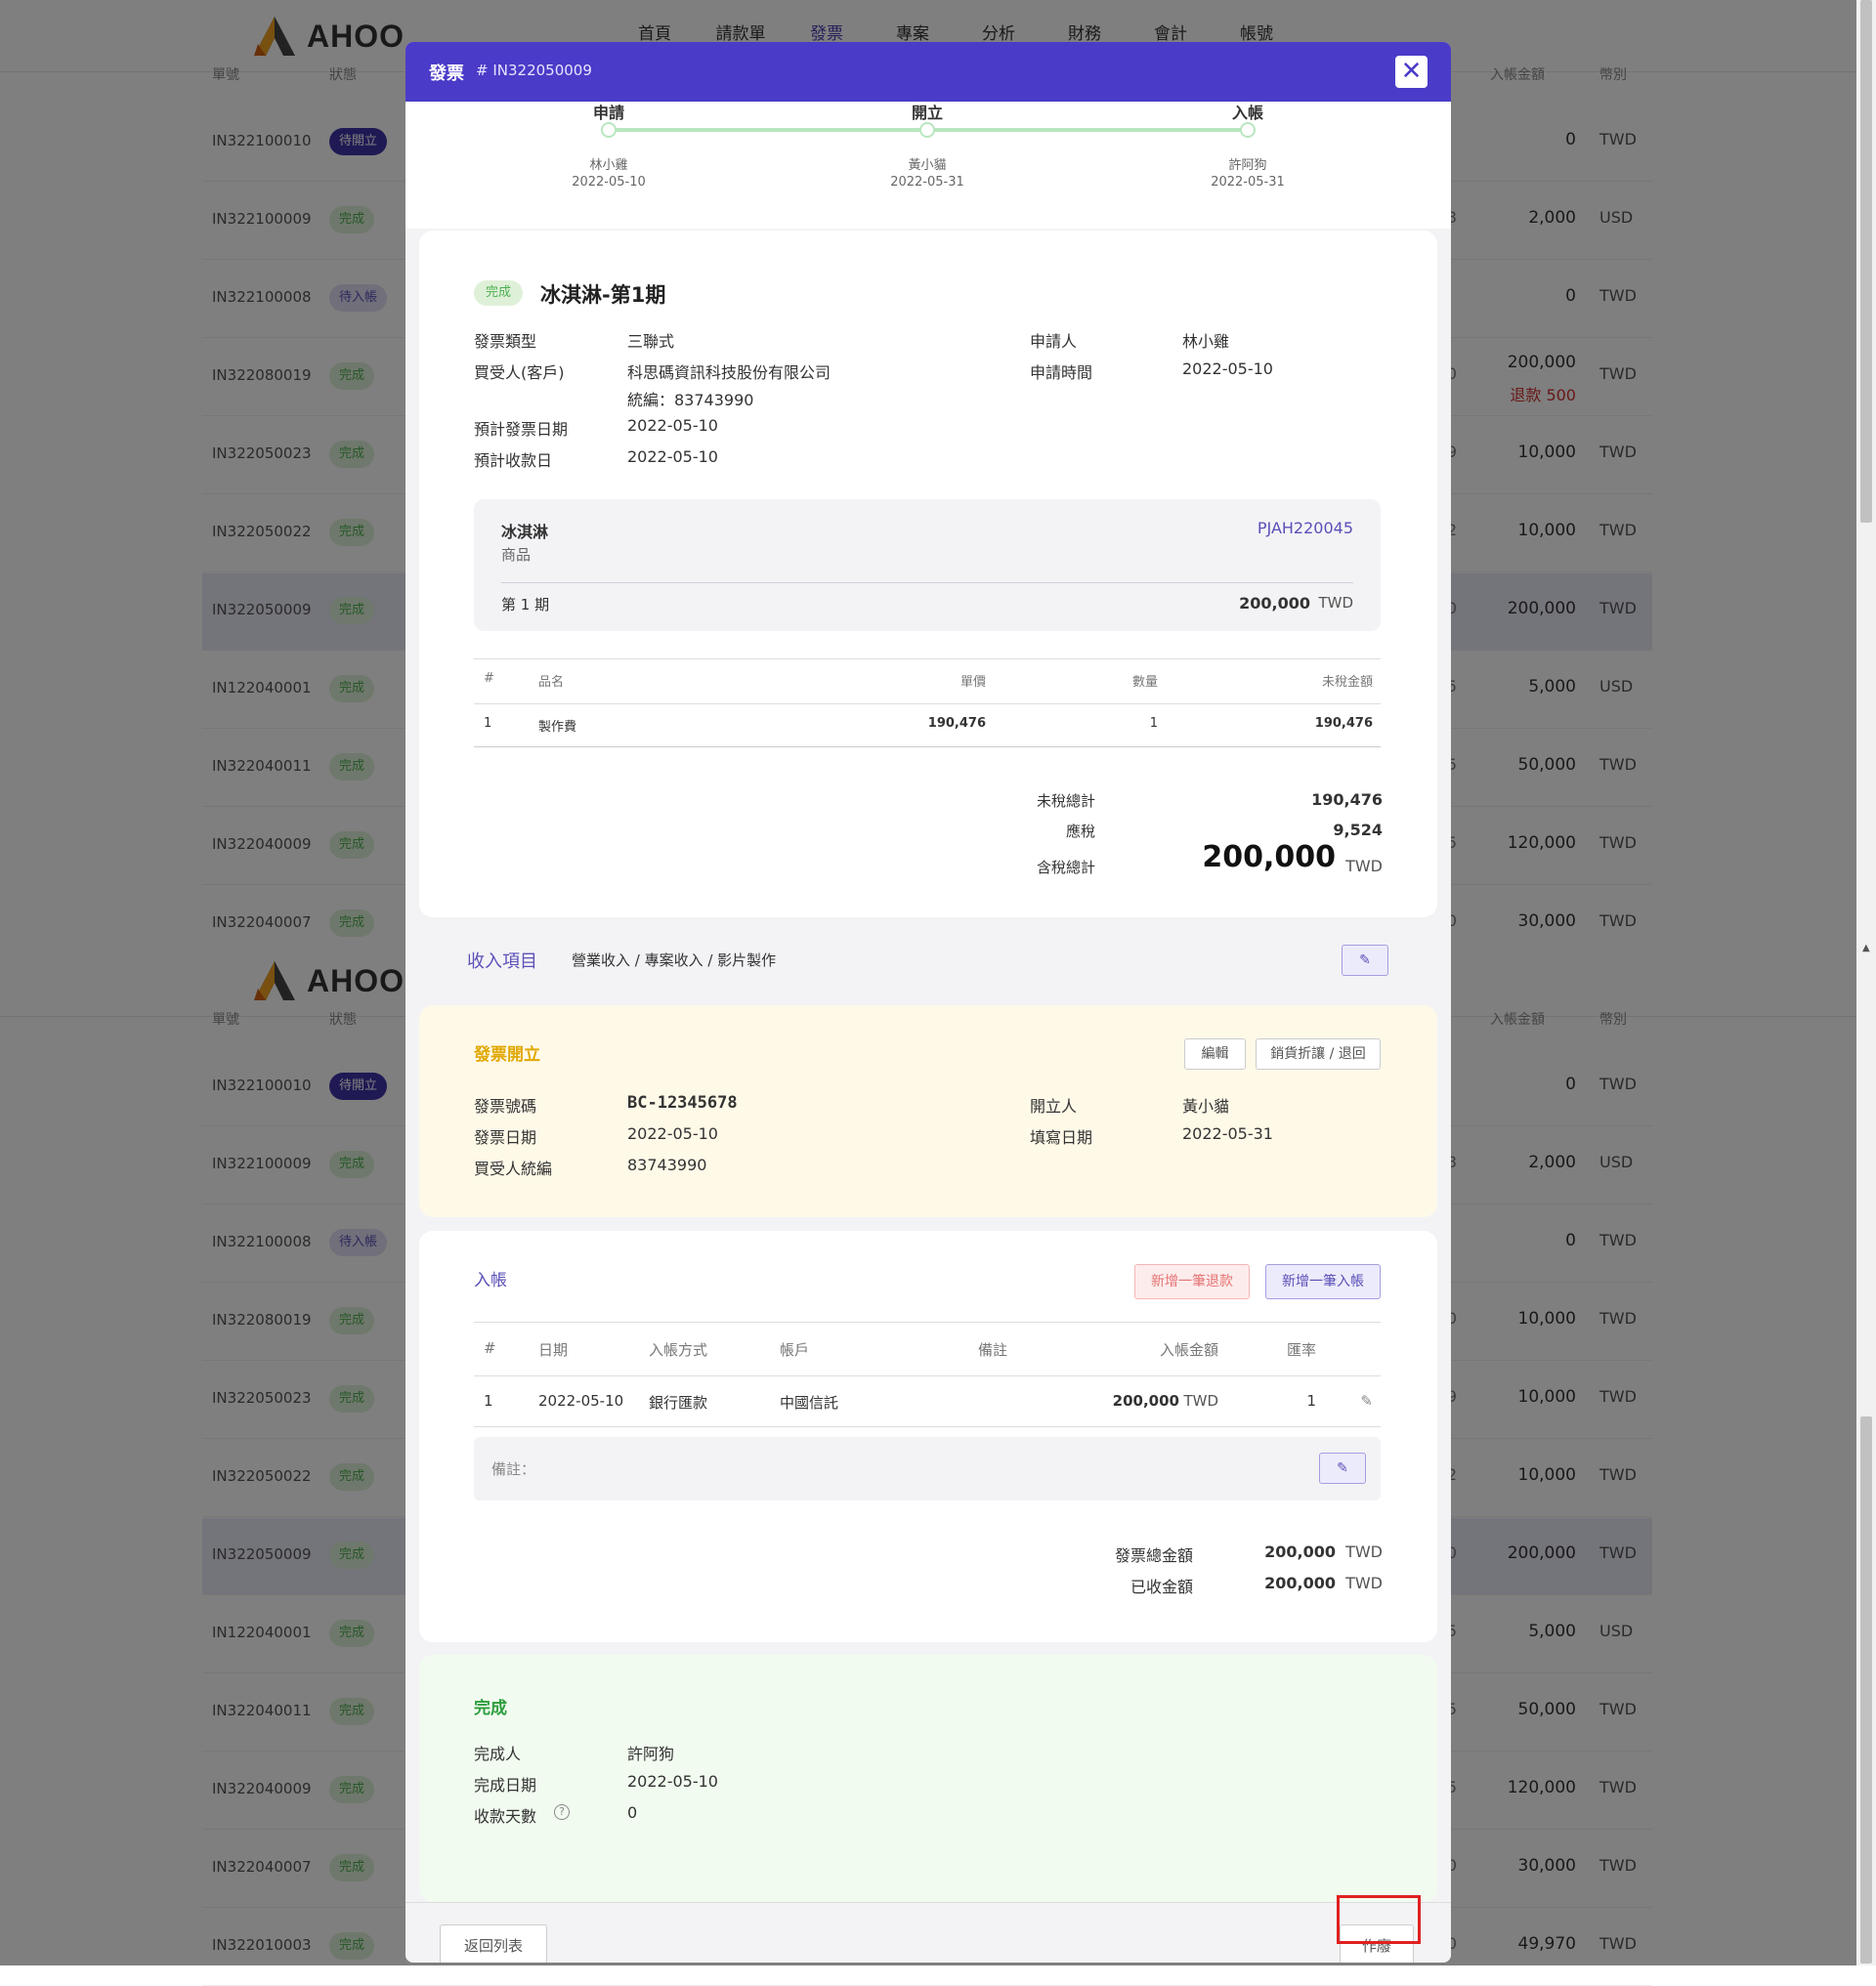 The height and width of the screenshot is (1986, 1876). I want to click on issue-value: 83743990, so click(667, 1165).